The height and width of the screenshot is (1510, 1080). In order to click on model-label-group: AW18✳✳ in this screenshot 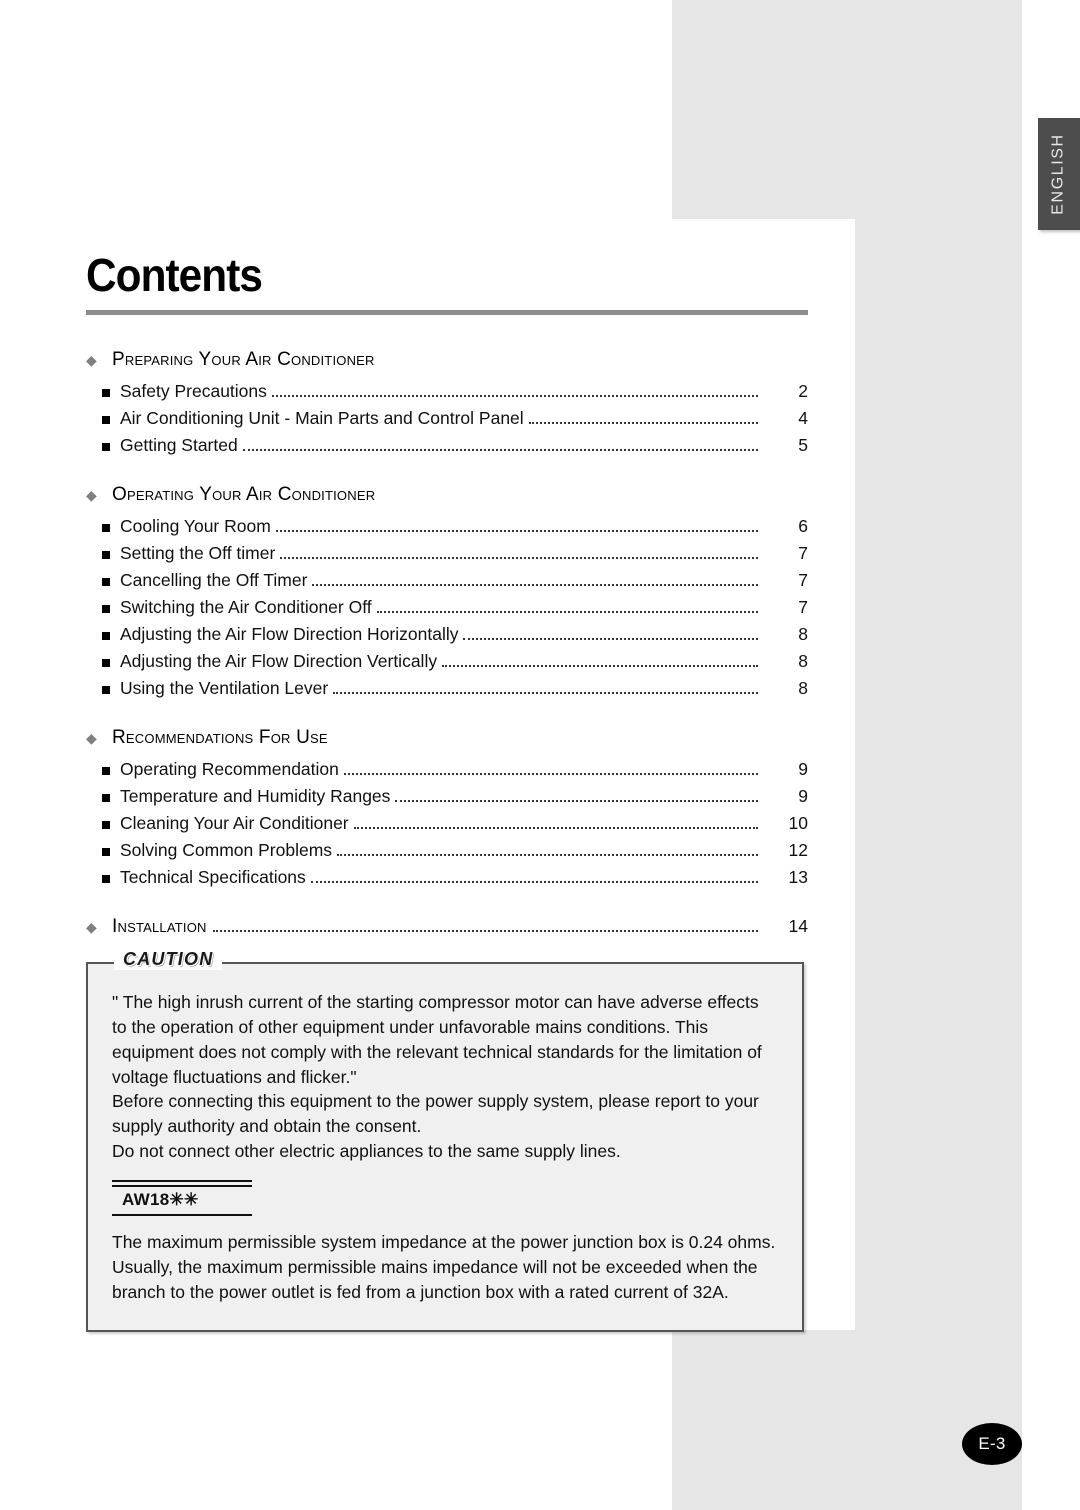, I will do `click(182, 1197)`.